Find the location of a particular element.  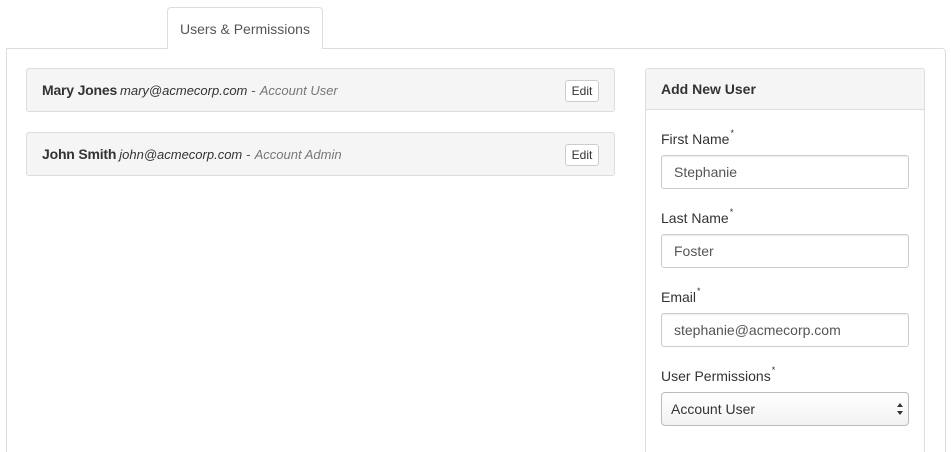

last-name-label: Last Name* is located at coordinates (697, 216).